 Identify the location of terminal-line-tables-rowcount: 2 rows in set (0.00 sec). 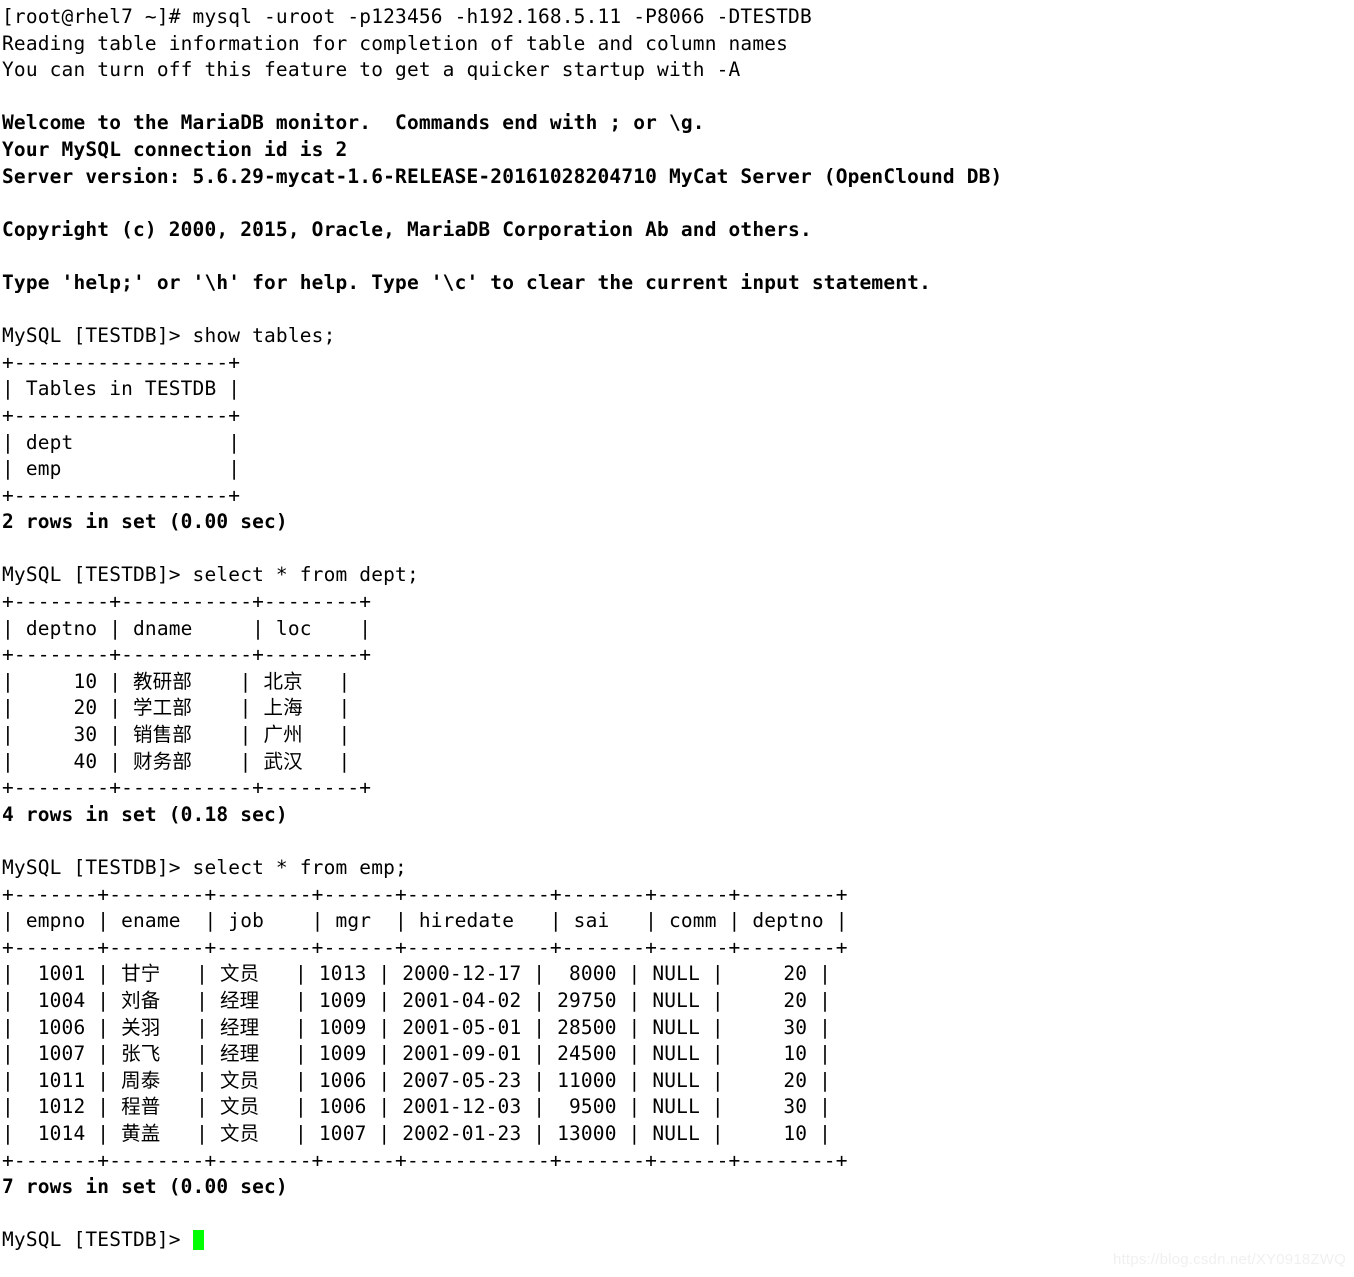
(678, 522).